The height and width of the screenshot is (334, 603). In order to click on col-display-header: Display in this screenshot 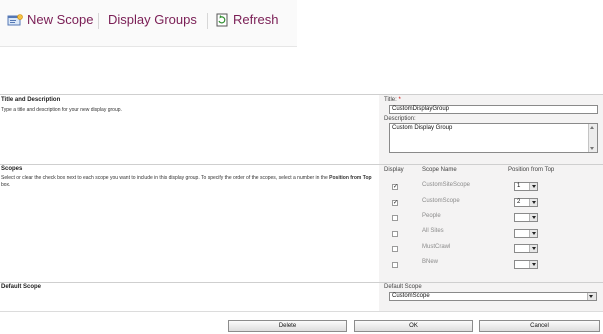, I will do `click(394, 170)`.